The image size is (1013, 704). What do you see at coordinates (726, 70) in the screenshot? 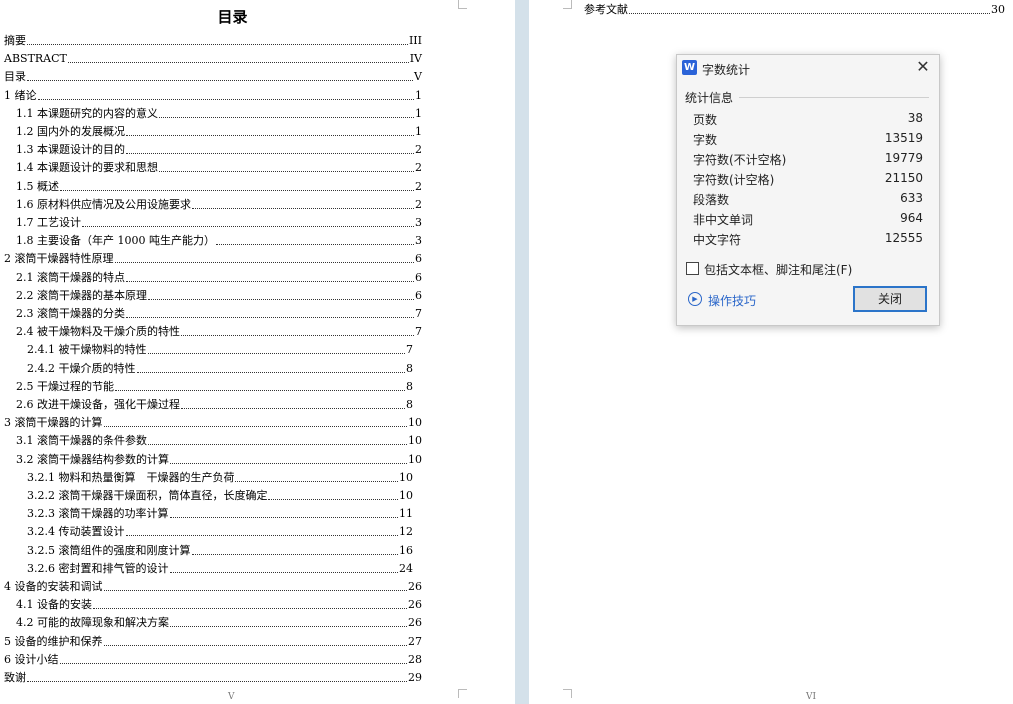
I see `dialog-title: 字数统计` at bounding box center [726, 70].